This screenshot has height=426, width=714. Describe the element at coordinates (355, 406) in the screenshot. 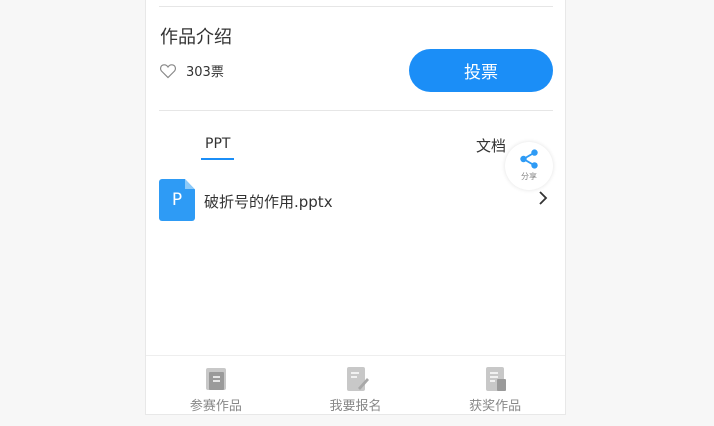

I see `nav-signup-label: 我要报名` at that location.